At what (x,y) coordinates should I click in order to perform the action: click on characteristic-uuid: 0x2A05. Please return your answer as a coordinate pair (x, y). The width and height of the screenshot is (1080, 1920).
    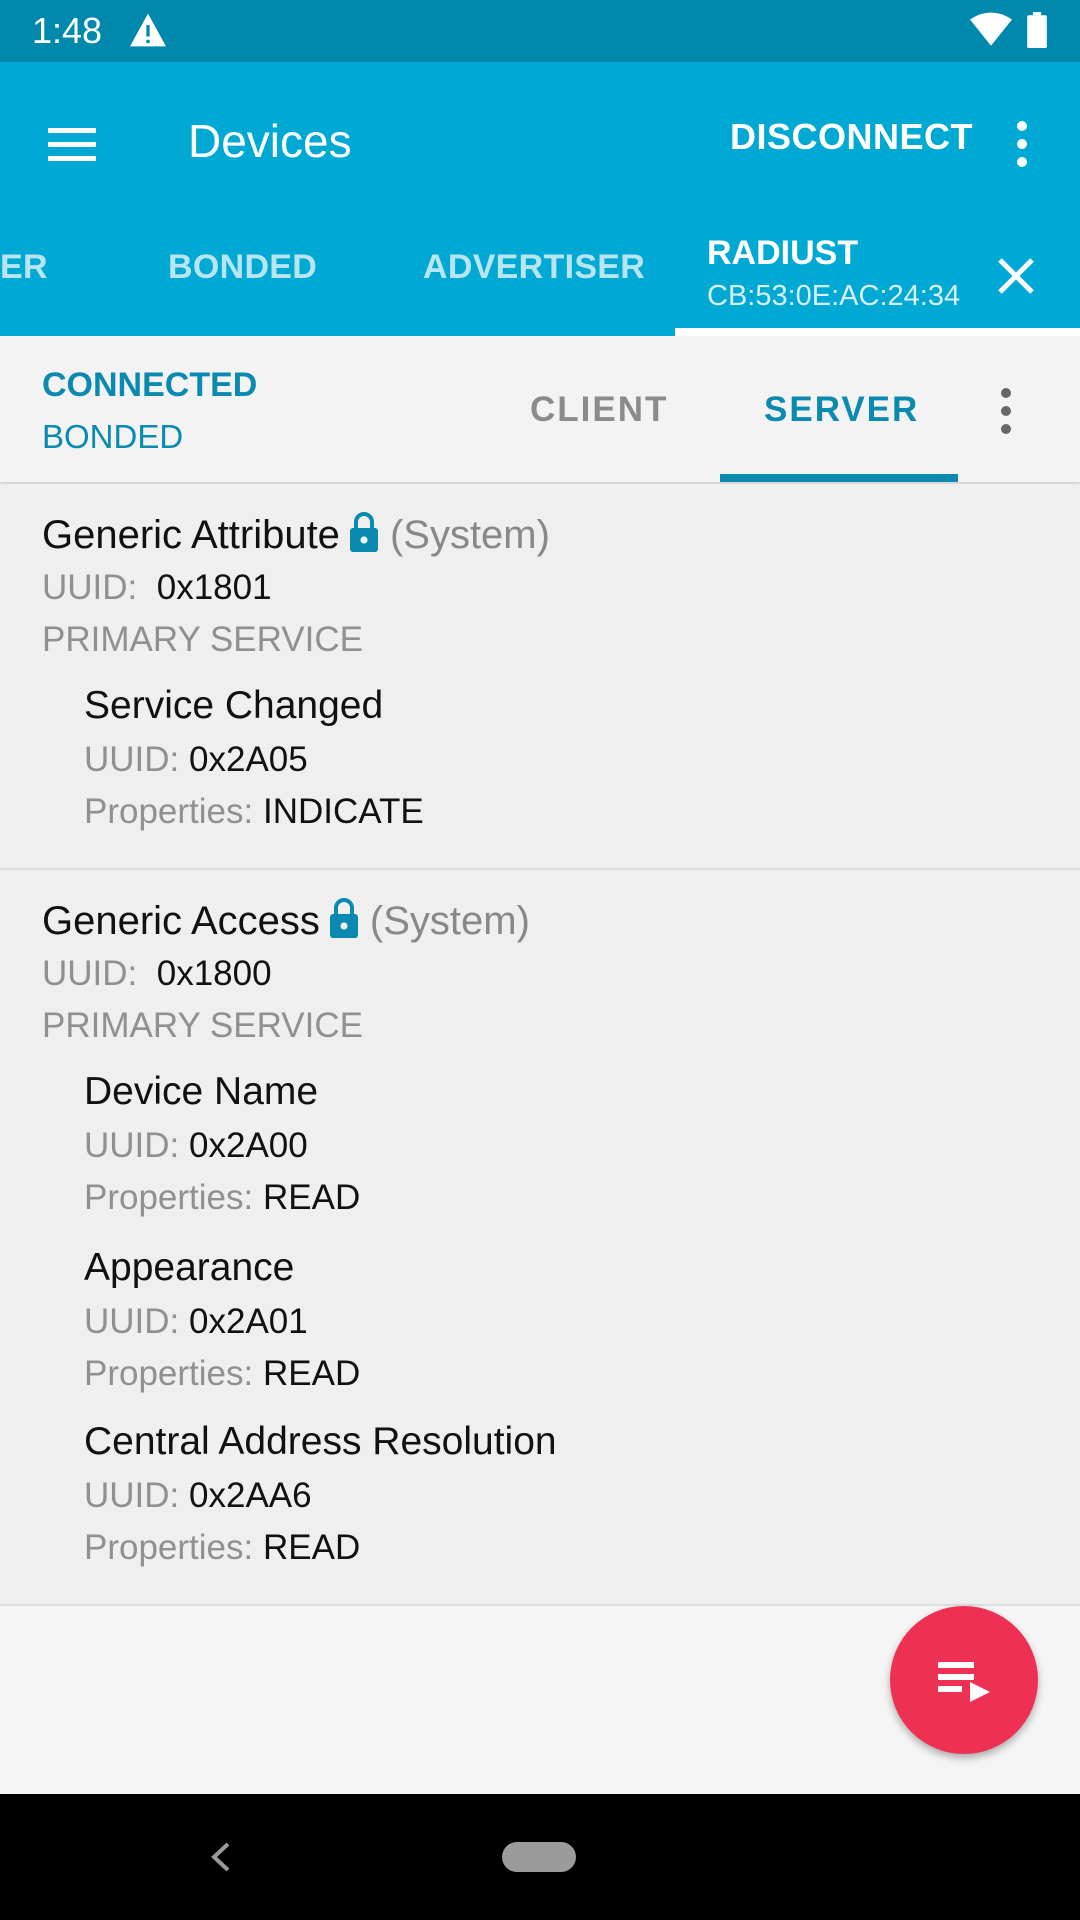
    Looking at the image, I should click on (248, 759).